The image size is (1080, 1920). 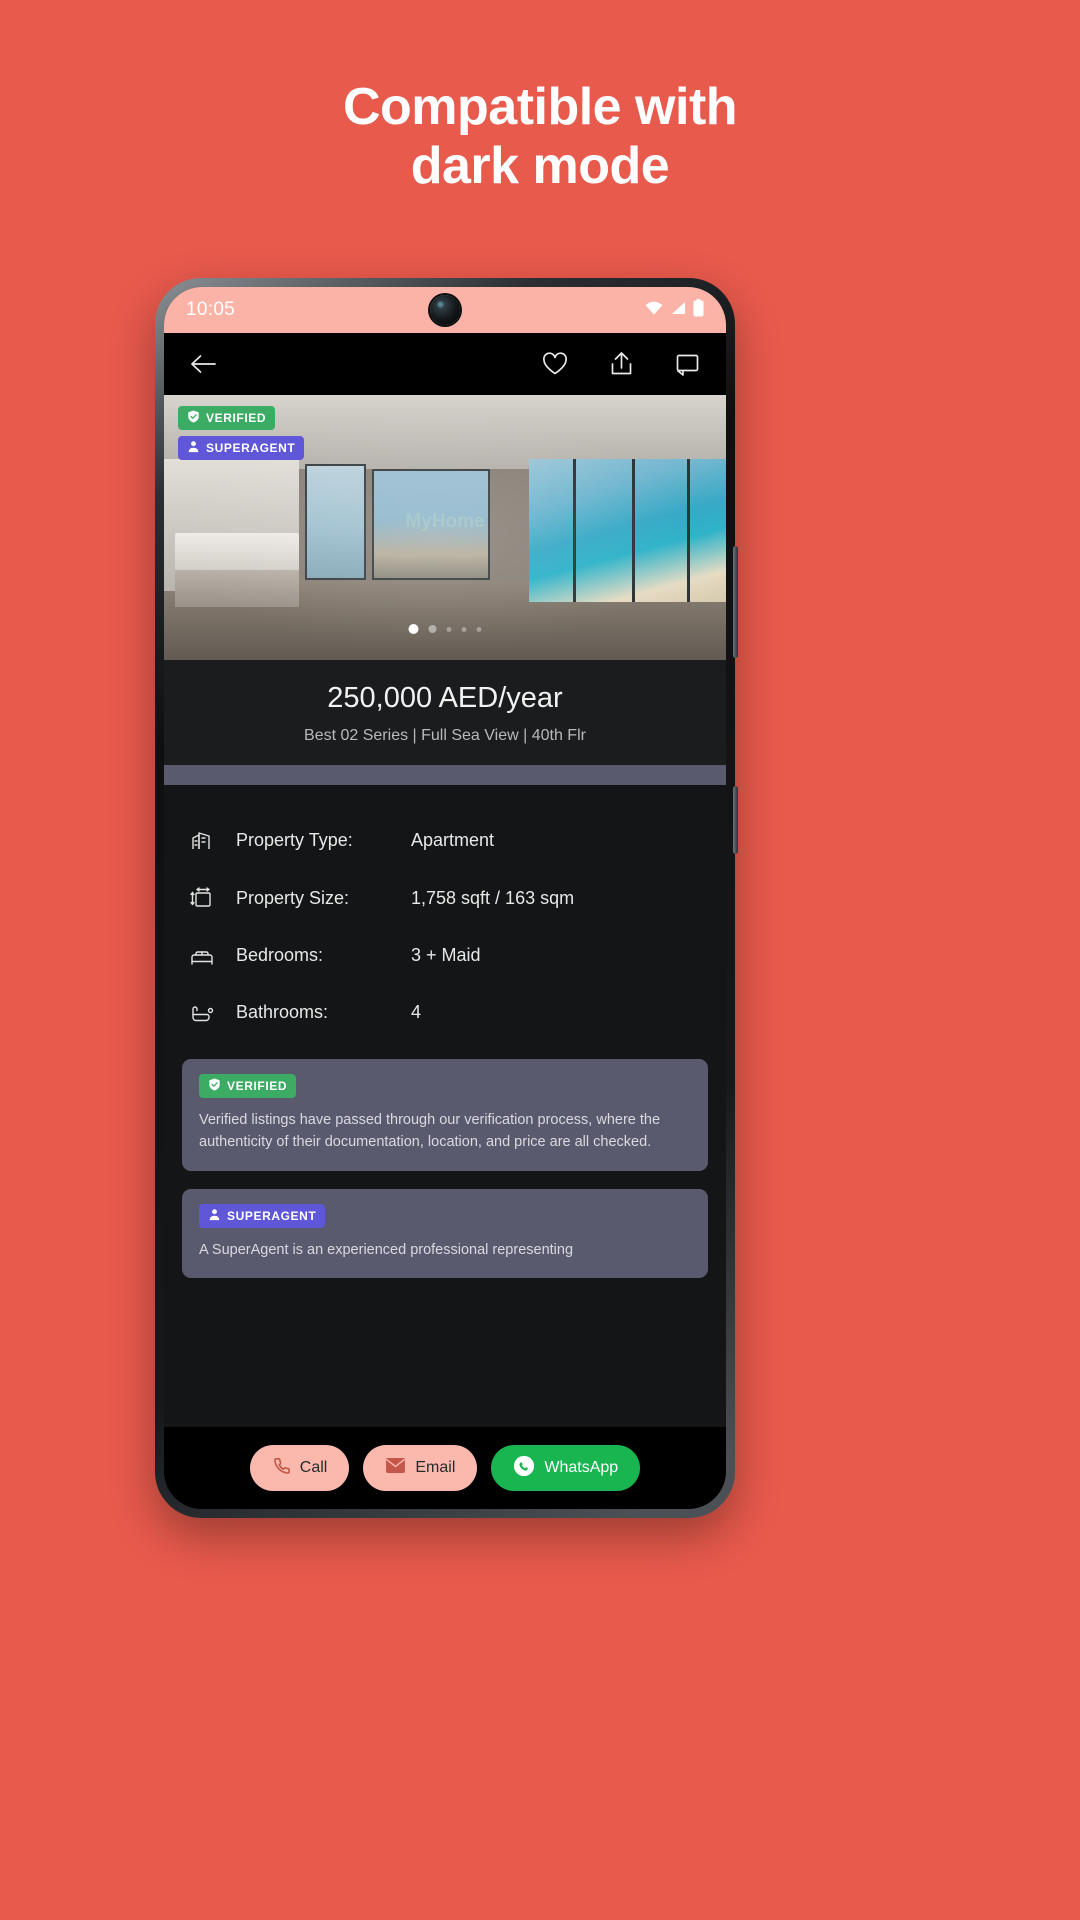 I want to click on power-button, so click(x=735, y=820).